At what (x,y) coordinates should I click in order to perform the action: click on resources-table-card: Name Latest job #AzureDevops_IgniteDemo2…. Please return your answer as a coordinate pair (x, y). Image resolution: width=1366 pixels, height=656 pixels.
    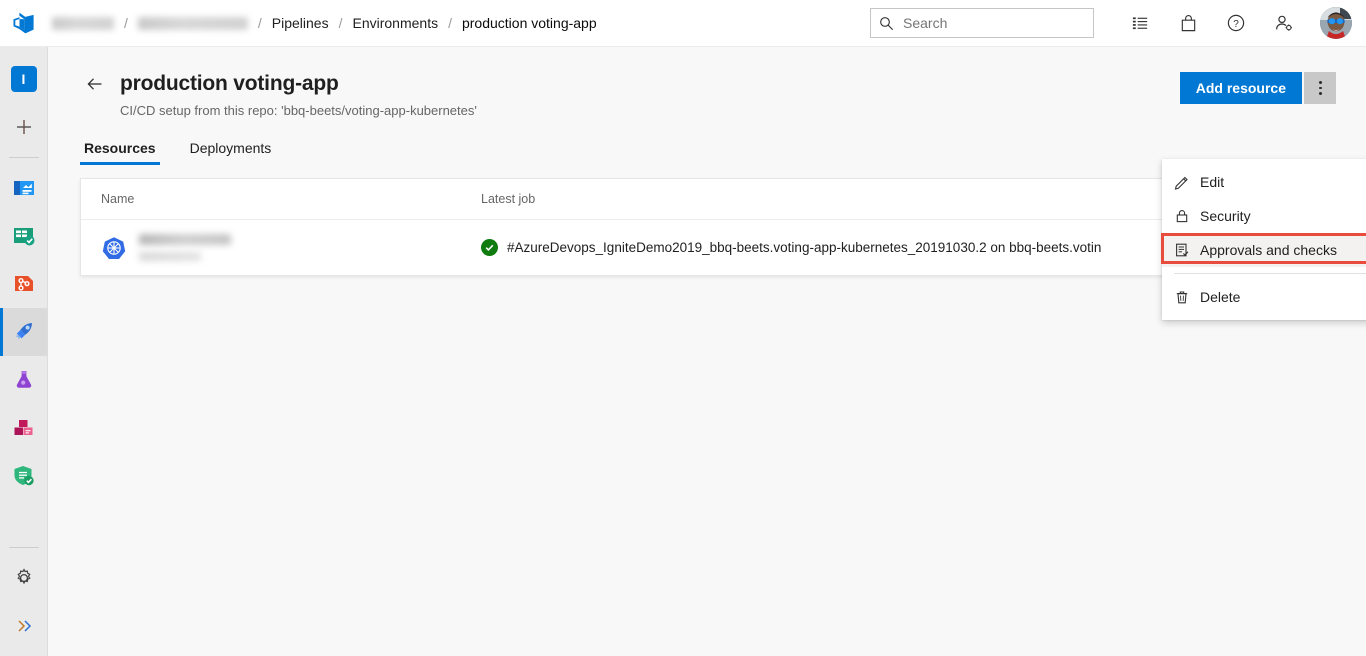
    Looking at the image, I should click on (707, 227).